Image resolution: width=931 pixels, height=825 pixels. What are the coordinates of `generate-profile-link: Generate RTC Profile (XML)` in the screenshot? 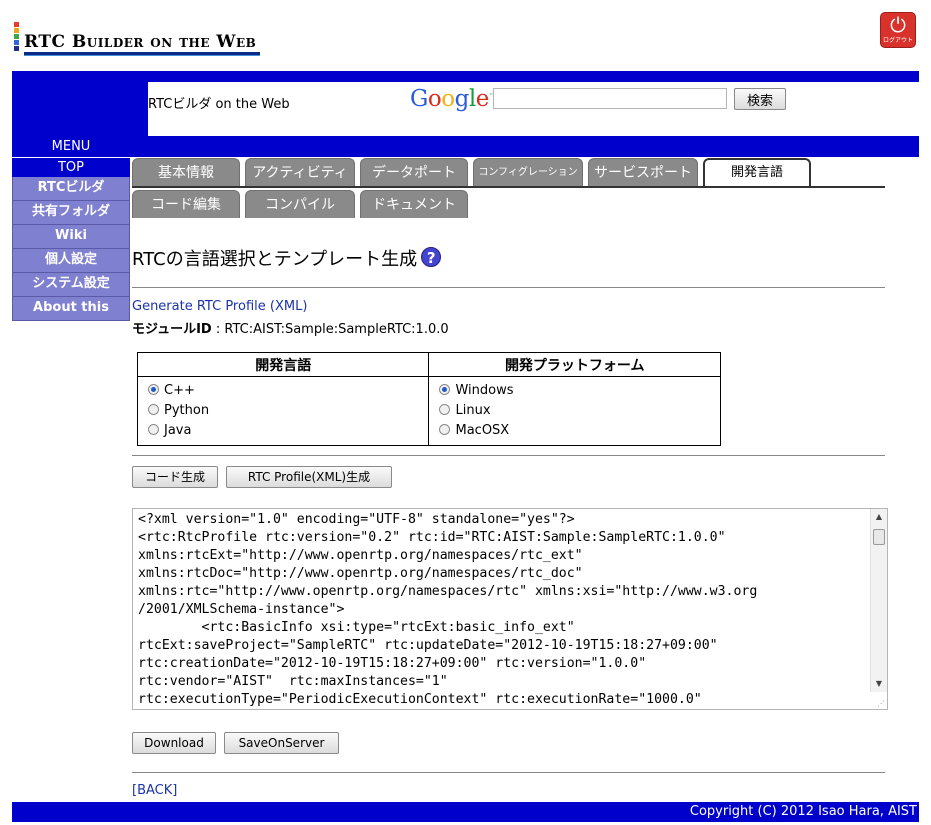 It's located at (219, 306).